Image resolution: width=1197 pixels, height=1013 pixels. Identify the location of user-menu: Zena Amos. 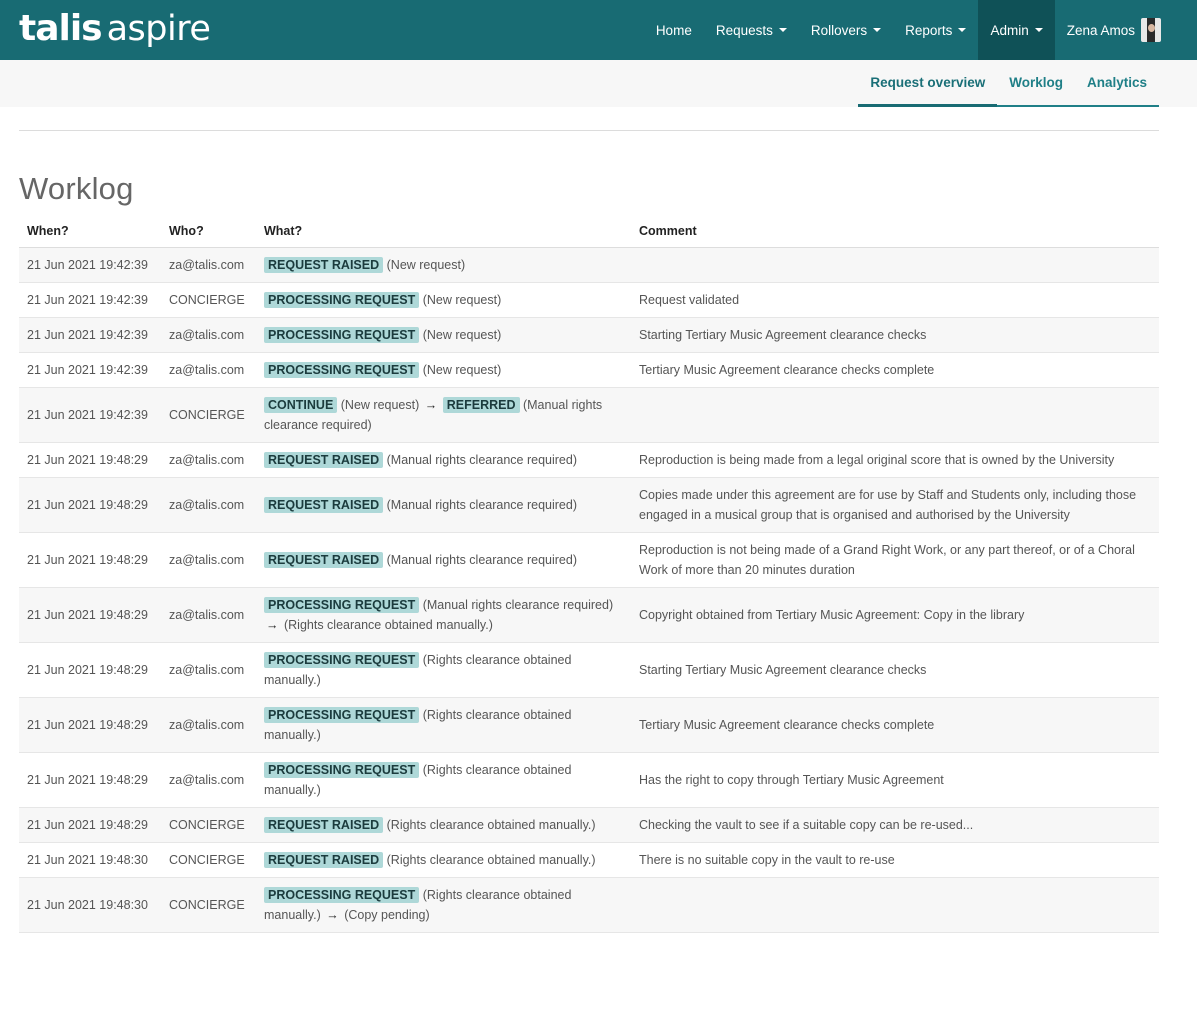
(1126, 30).